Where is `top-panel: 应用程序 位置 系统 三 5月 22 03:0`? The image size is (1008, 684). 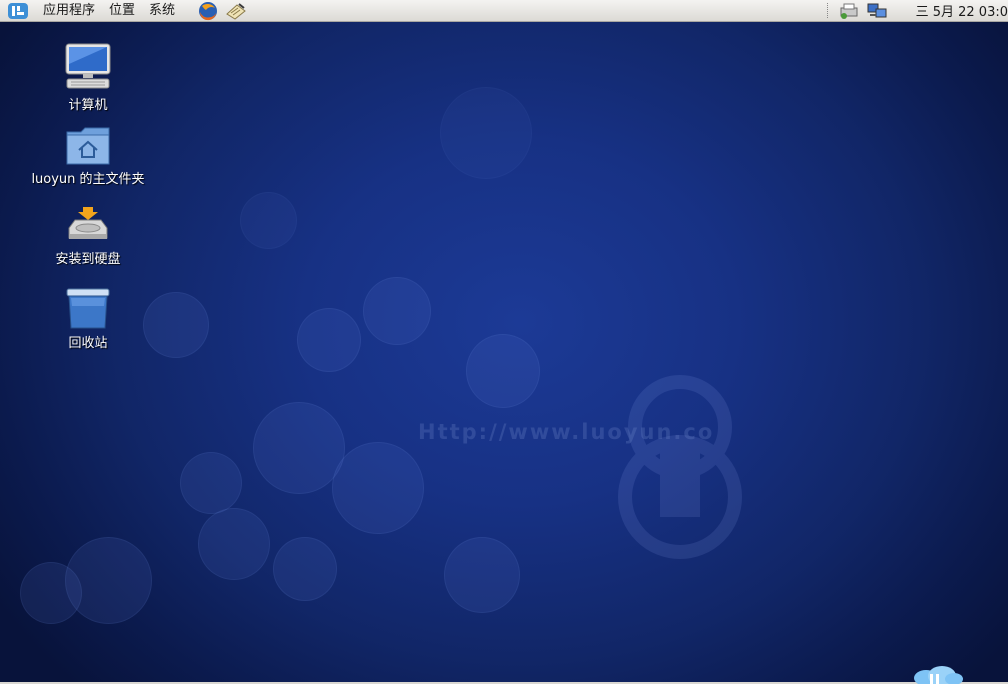
top-panel: 应用程序 位置 系统 三 5月 22 03:0 is located at coordinates (504, 11).